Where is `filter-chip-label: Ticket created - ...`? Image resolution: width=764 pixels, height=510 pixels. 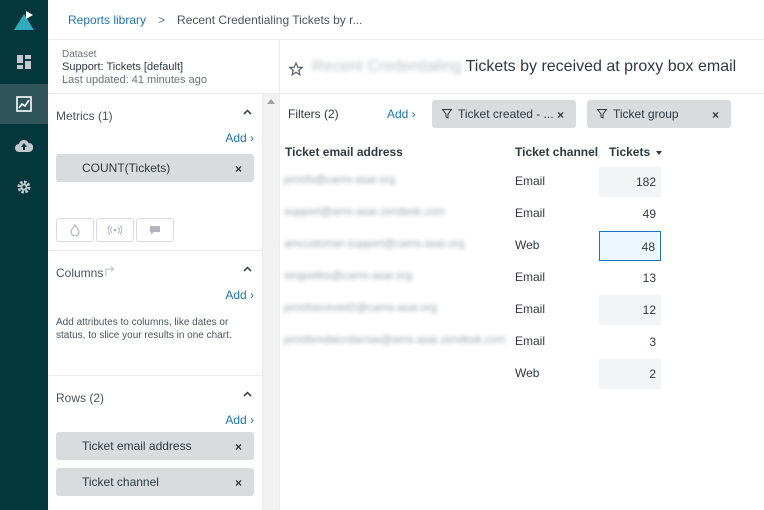
filter-chip-label: Ticket created - ... is located at coordinates (506, 114).